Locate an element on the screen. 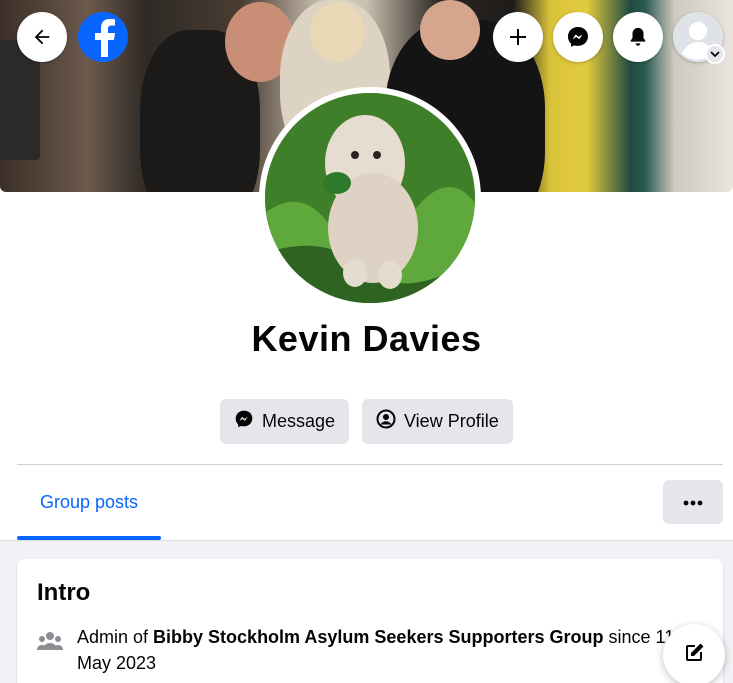 The height and width of the screenshot is (683, 733). group-icon is located at coordinates (50, 643).